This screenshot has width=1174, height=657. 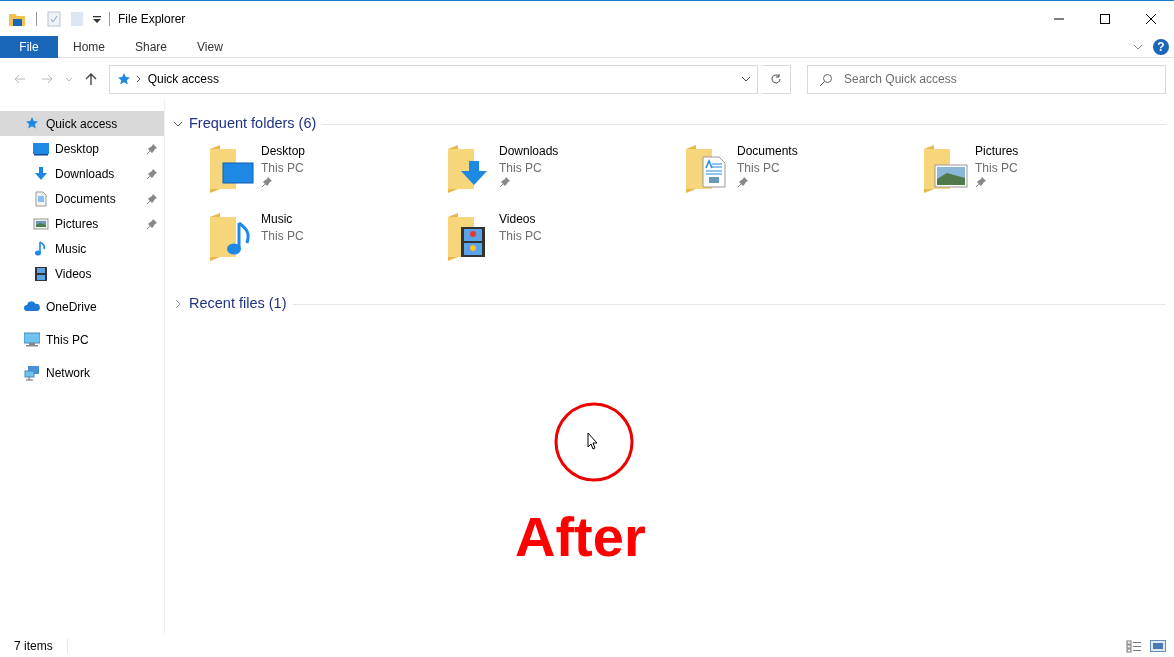 What do you see at coordinates (82, 372) in the screenshot?
I see `sidebar-item: Network` at bounding box center [82, 372].